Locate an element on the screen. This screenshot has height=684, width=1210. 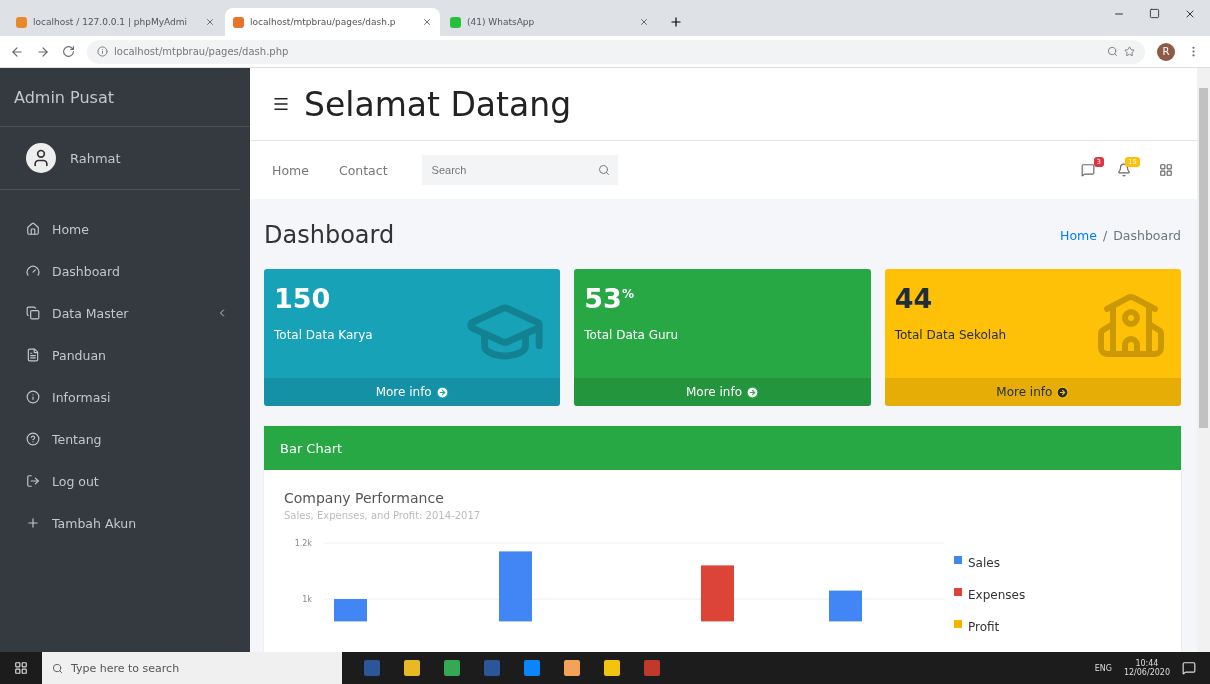
tab-title: (41) WhatsApp is located at coordinates (501, 22).